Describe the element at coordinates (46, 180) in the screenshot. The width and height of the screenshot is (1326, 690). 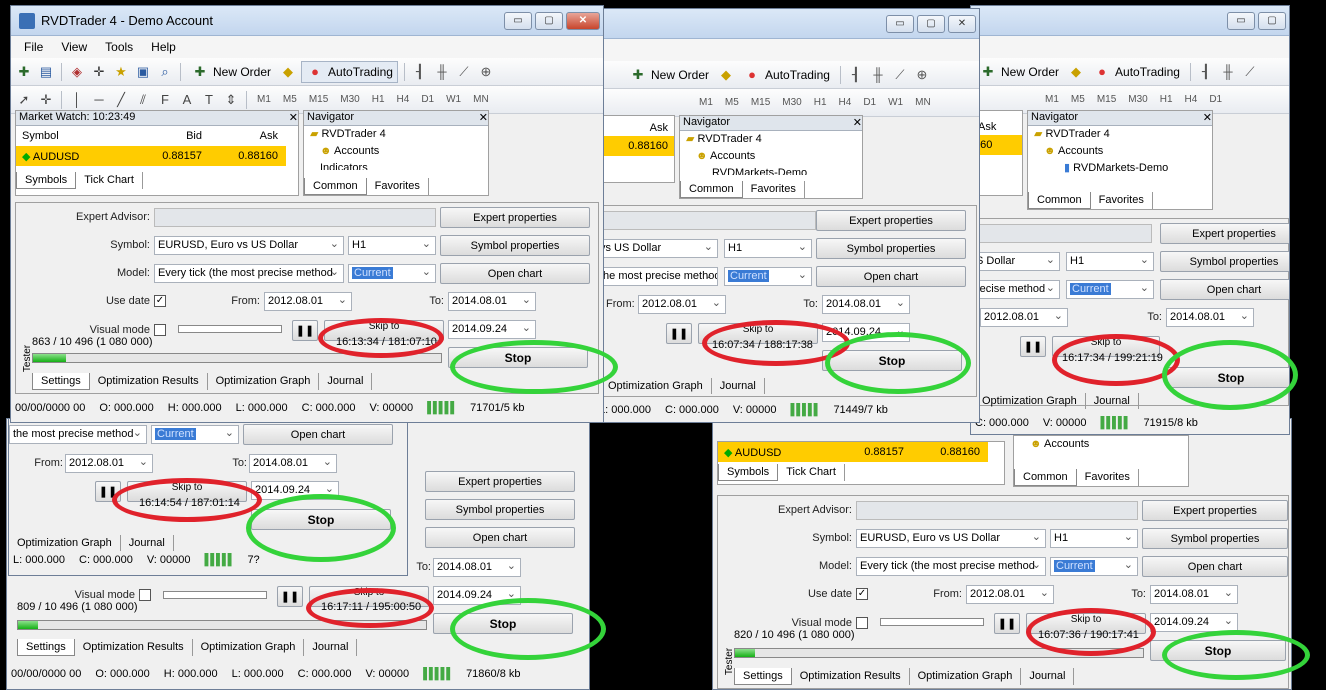
I see `tab-symbols: Symbols` at that location.